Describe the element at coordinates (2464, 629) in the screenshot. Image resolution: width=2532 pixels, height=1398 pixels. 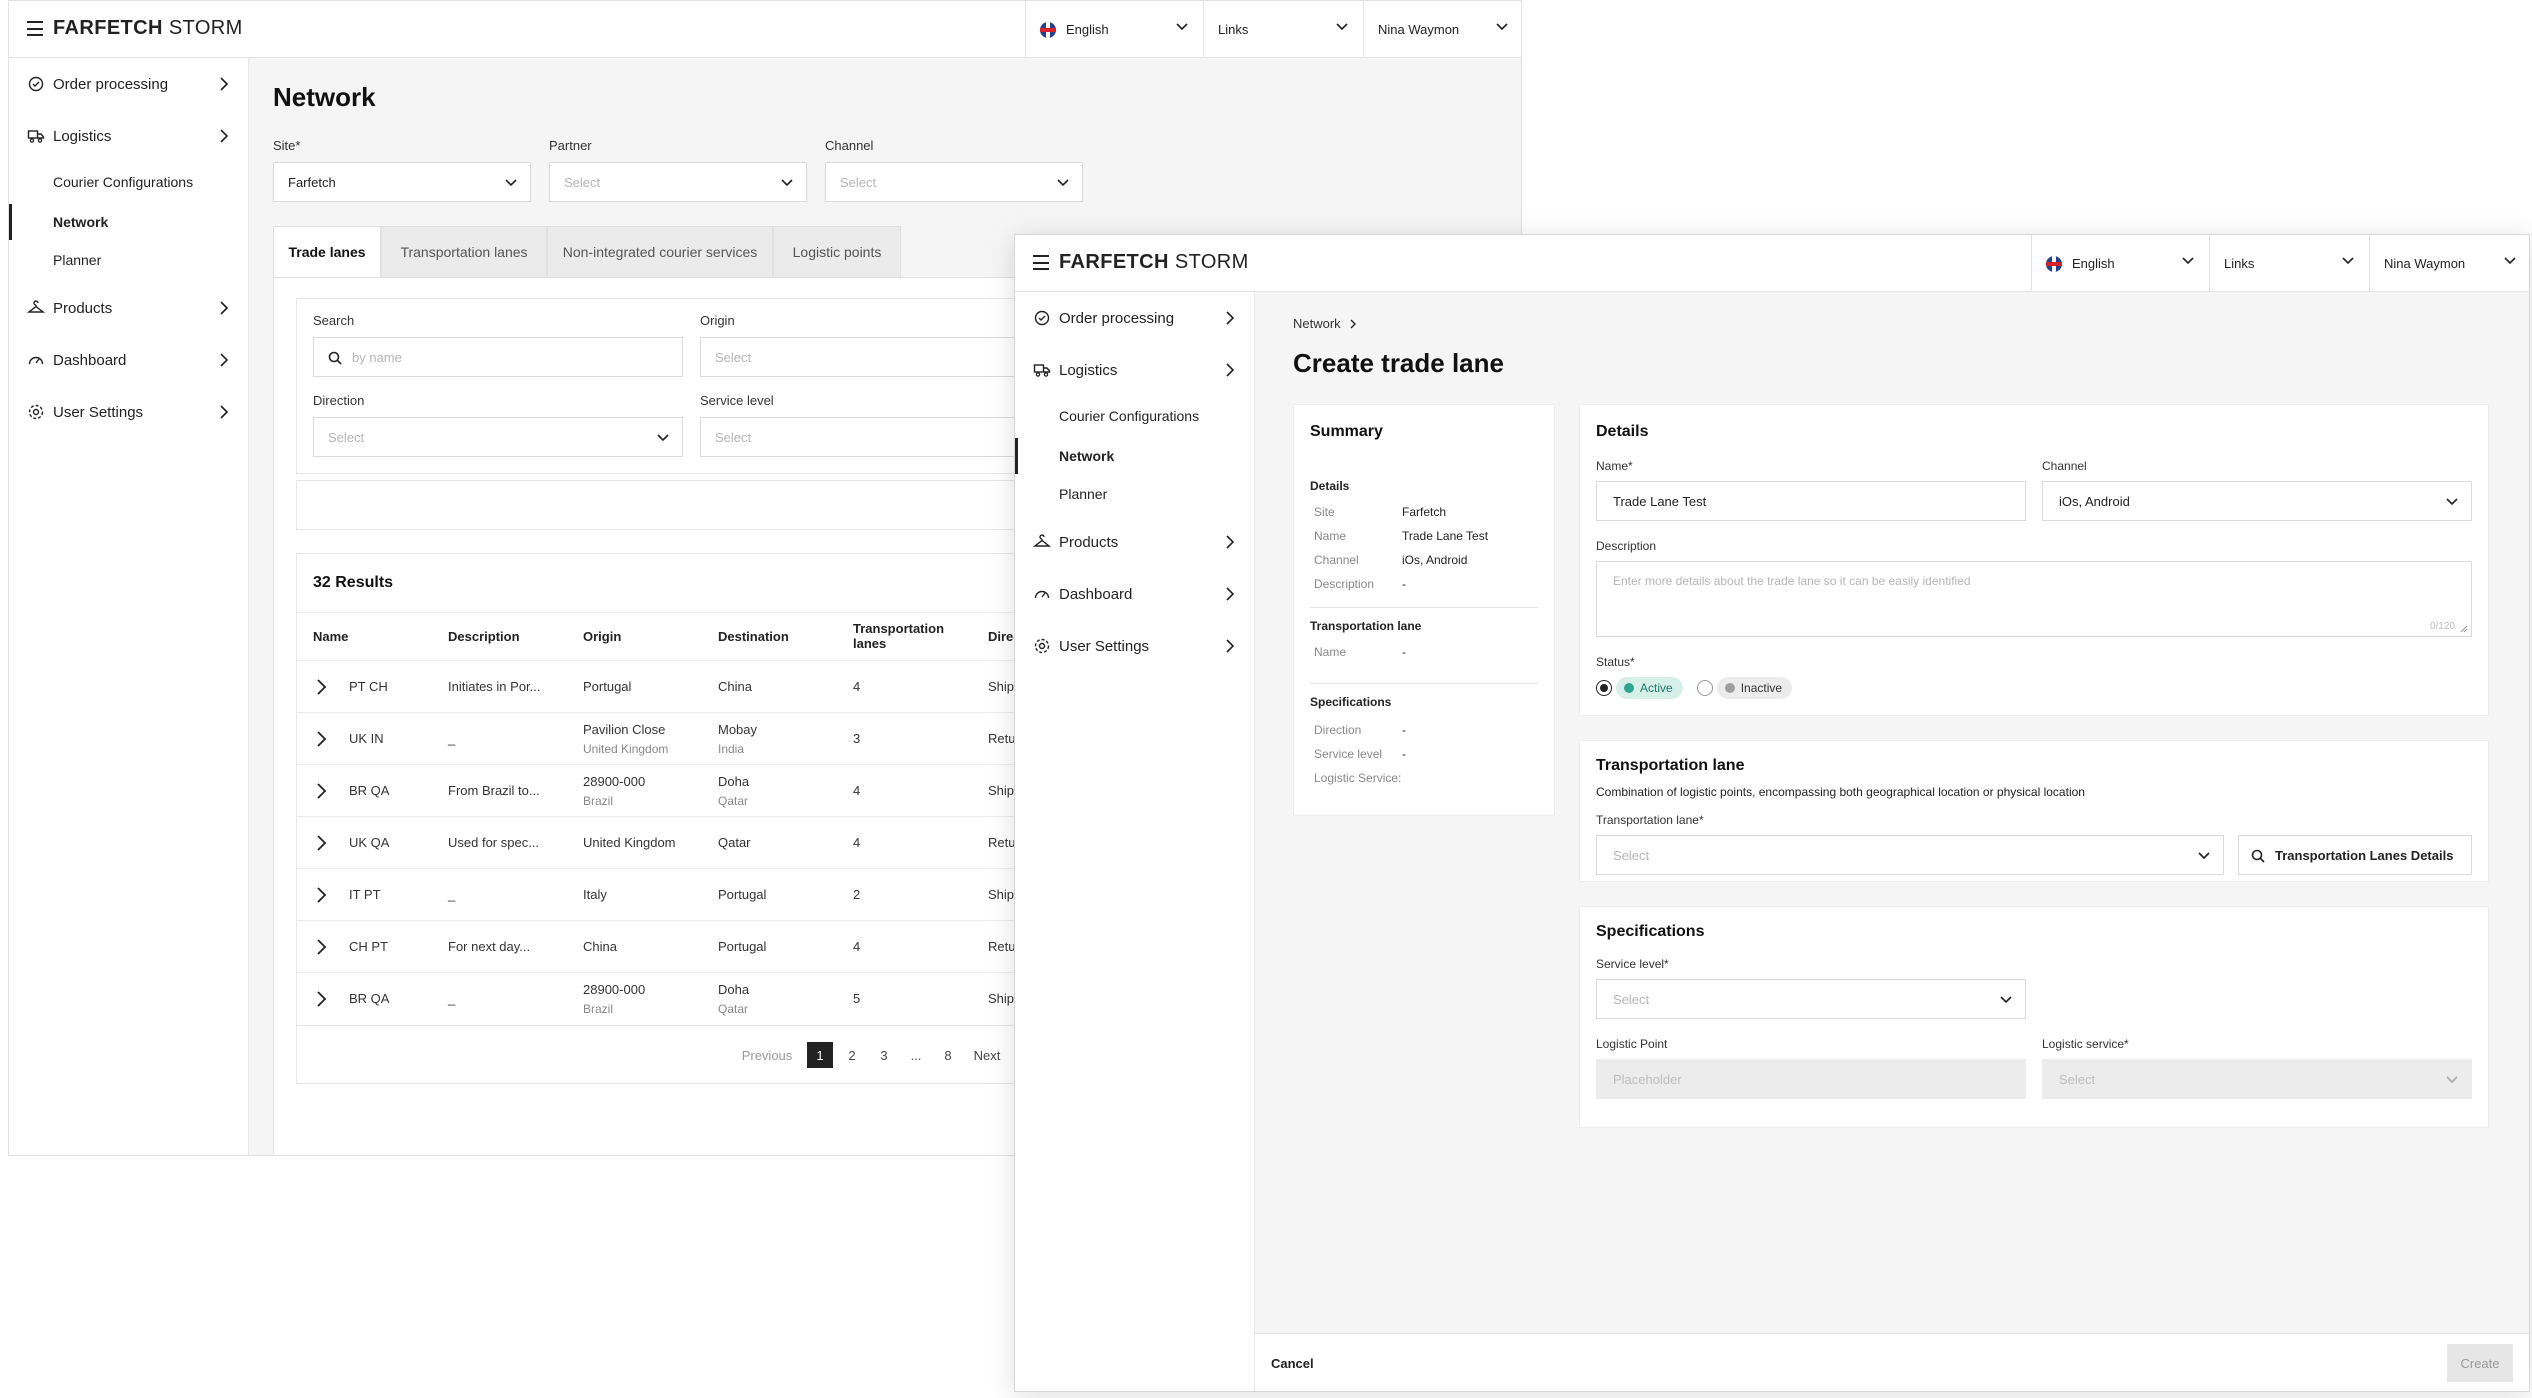
I see `resize-handle-icon` at that location.